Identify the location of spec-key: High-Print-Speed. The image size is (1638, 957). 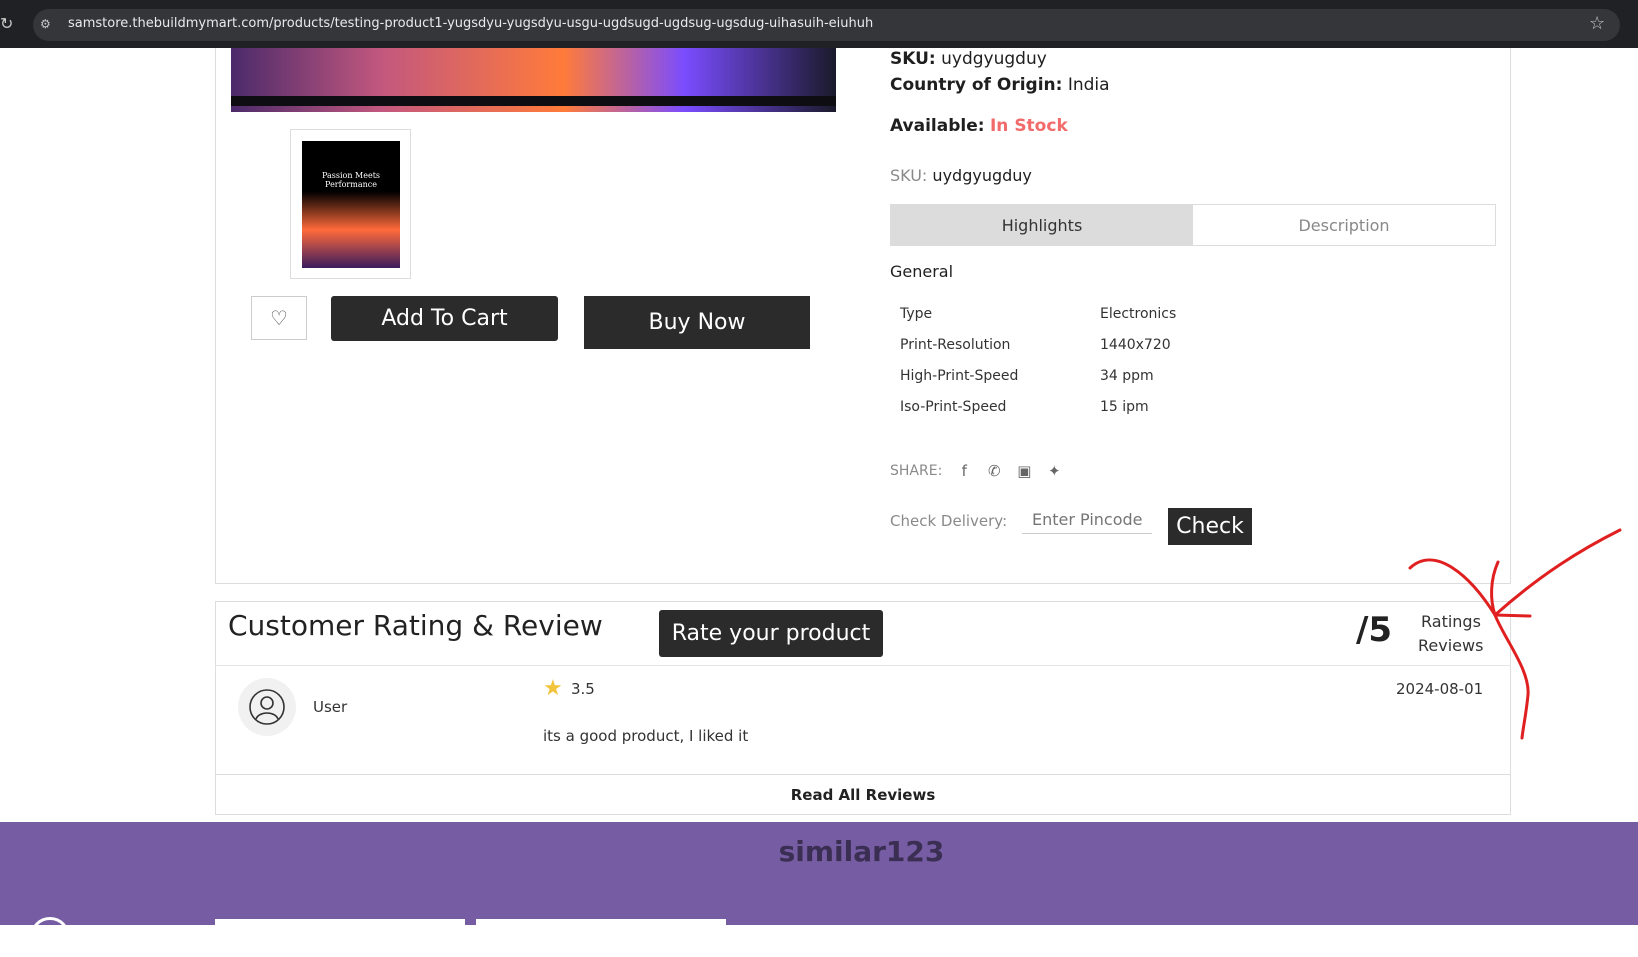
(959, 375).